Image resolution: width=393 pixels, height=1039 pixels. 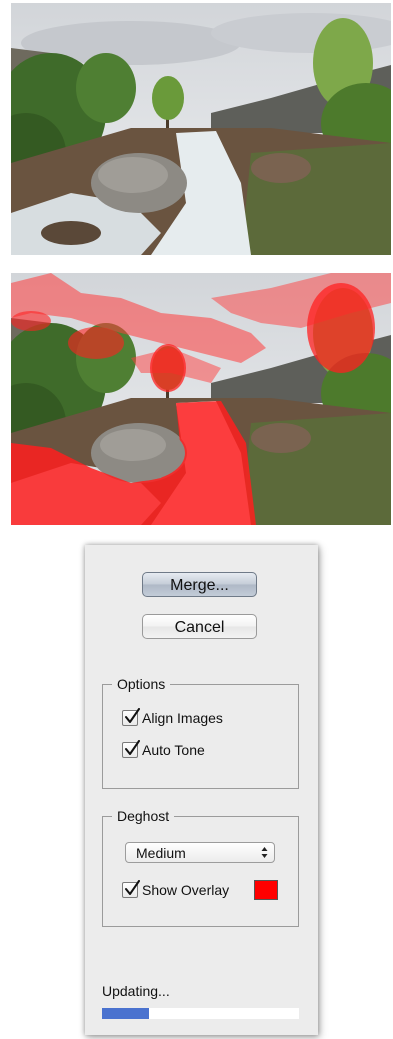 What do you see at coordinates (186, 890) in the screenshot?
I see `show-overlay-label: Show Overlay` at bounding box center [186, 890].